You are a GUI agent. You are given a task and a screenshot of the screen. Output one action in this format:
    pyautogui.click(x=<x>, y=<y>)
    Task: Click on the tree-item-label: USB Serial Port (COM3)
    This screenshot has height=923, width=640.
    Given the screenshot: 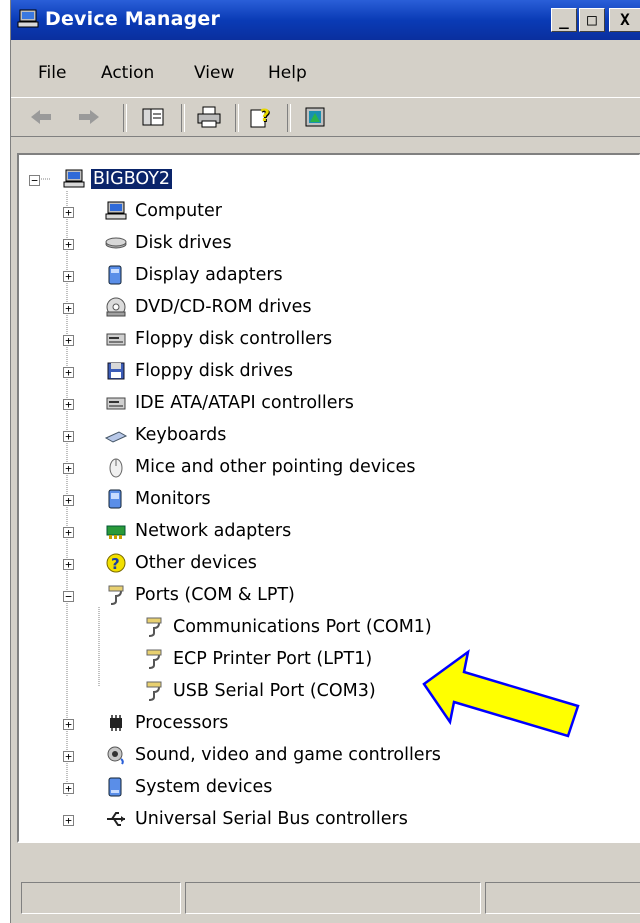 What is the action you would take?
    pyautogui.click(x=274, y=691)
    